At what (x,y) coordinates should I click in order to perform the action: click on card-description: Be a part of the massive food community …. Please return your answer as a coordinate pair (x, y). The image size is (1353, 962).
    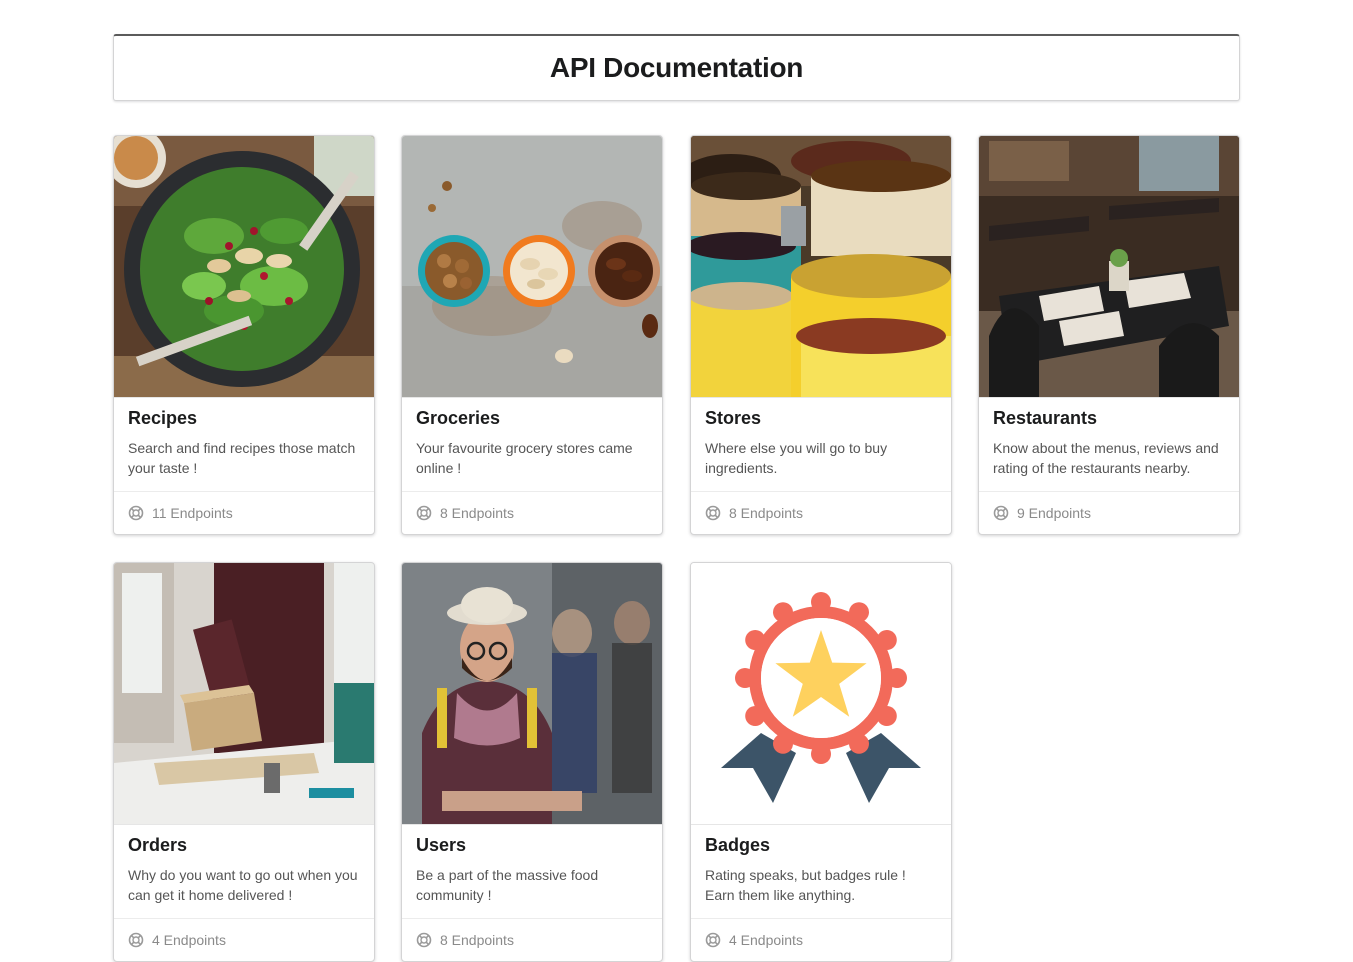
    Looking at the image, I should click on (507, 885).